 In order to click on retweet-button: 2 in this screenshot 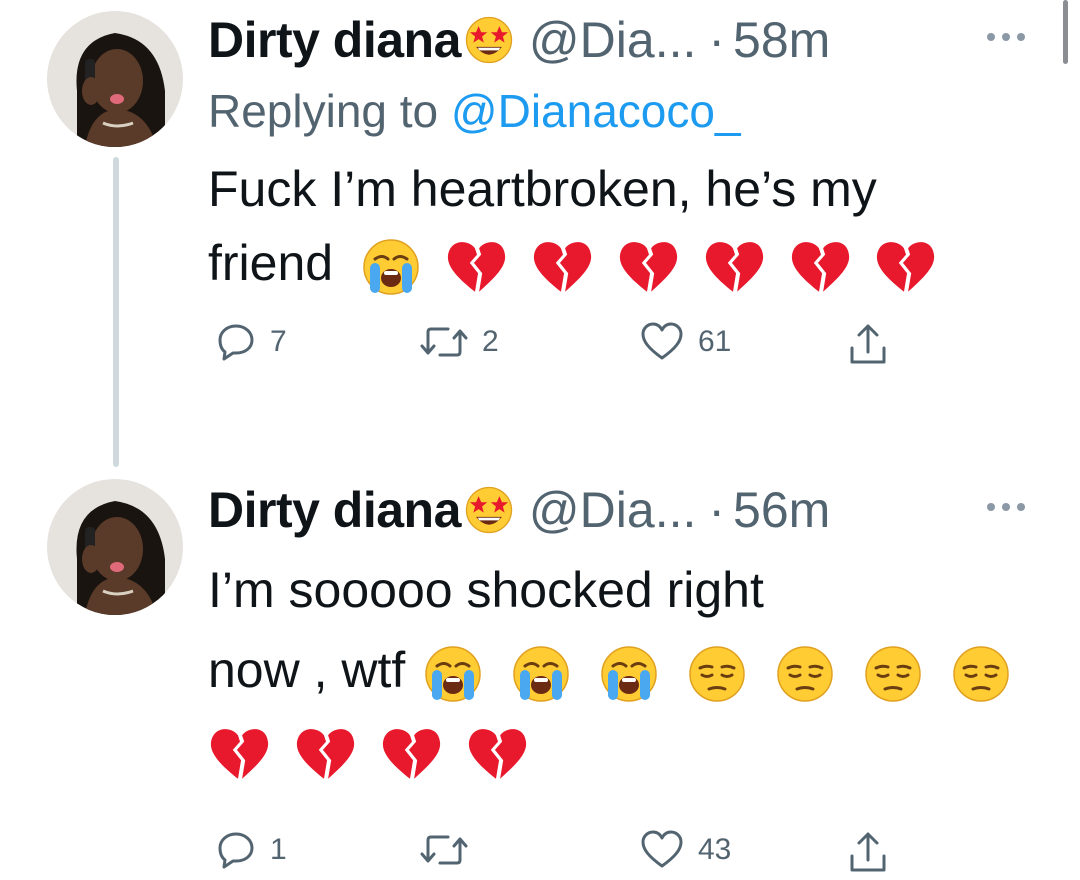, I will do `click(459, 342)`.